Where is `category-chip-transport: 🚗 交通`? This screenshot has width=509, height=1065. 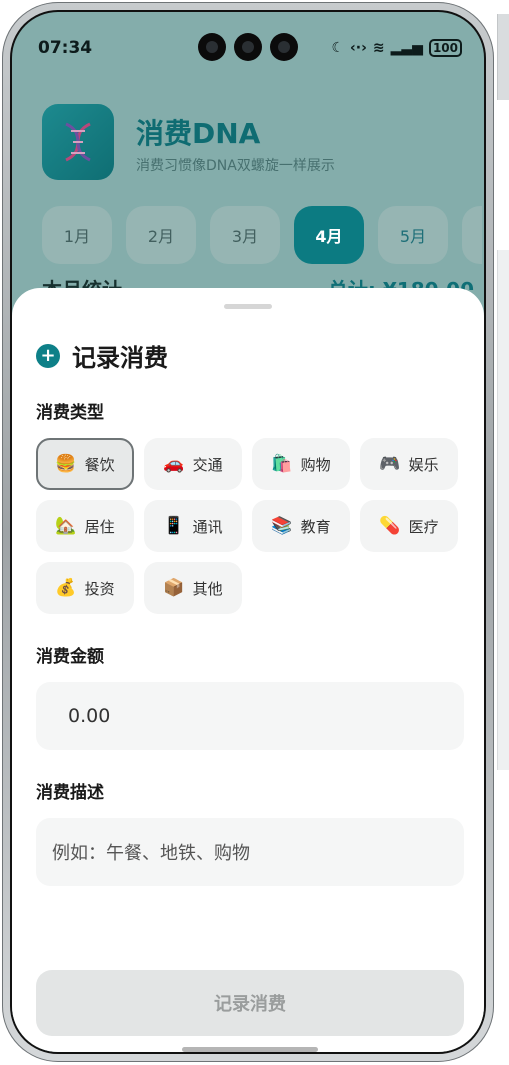 category-chip-transport: 🚗 交通 is located at coordinates (193, 464).